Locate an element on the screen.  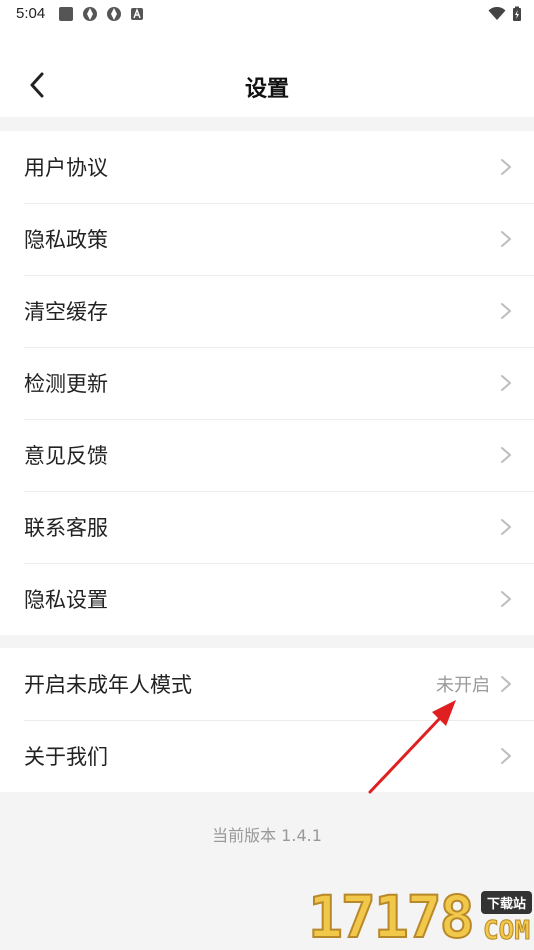
menu-item-privacy-settings: 隐私设置 is located at coordinates (267, 599).